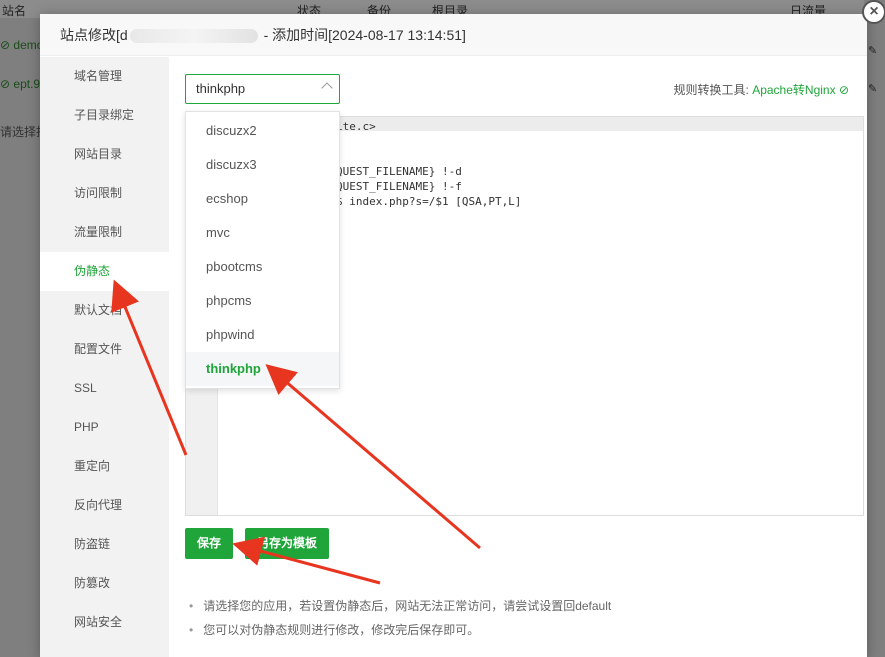  Describe the element at coordinates (104, 427) in the screenshot. I see `sidebar-item: PHP` at that location.